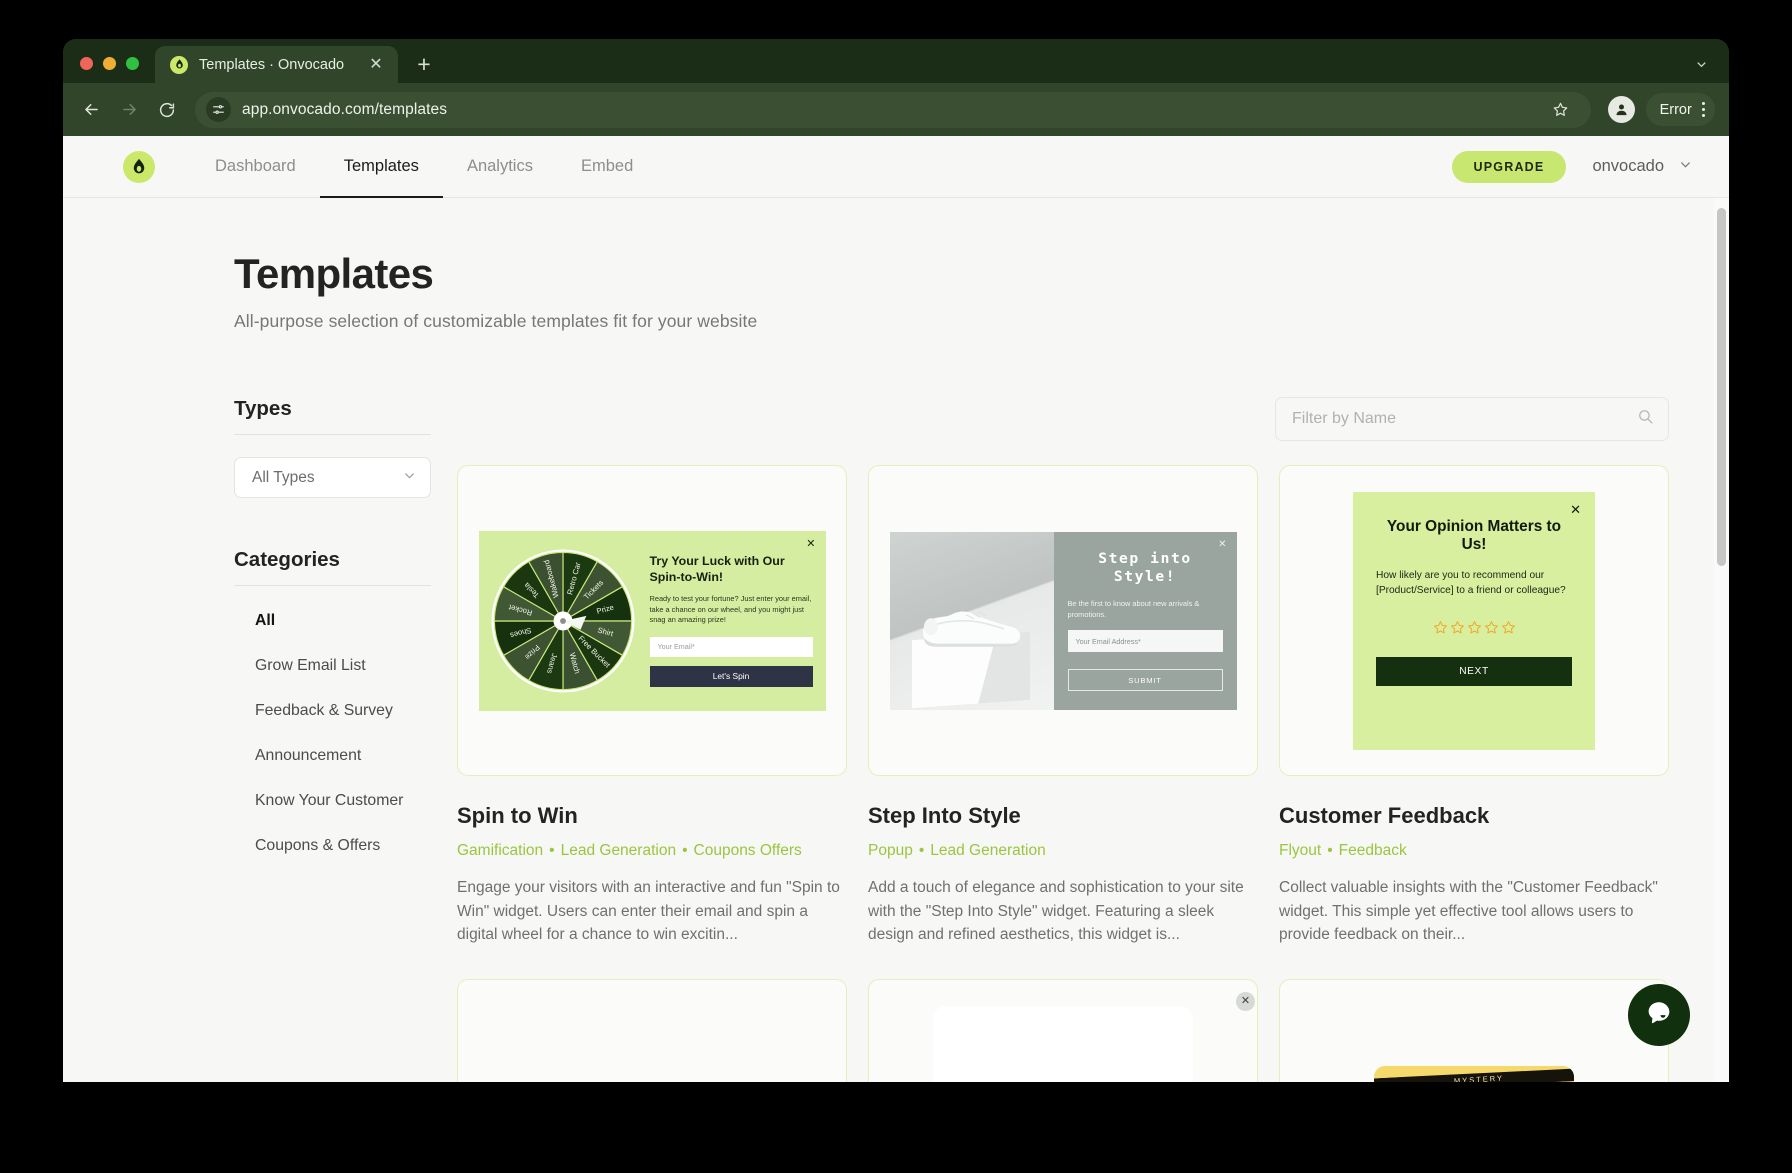 This screenshot has height=1173, width=1792. What do you see at coordinates (1474, 1073) in the screenshot?
I see `yellow-ticket-preview: MYSTERY` at bounding box center [1474, 1073].